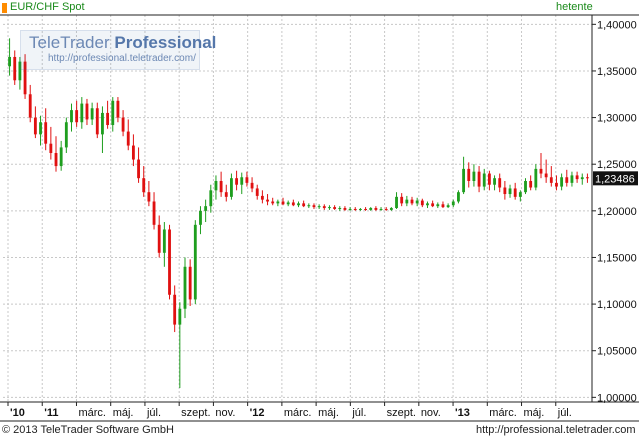 Image resolution: width=639 pixels, height=440 pixels. What do you see at coordinates (617, 258) in the screenshot?
I see `y-tick-label: 1,15000` at bounding box center [617, 258].